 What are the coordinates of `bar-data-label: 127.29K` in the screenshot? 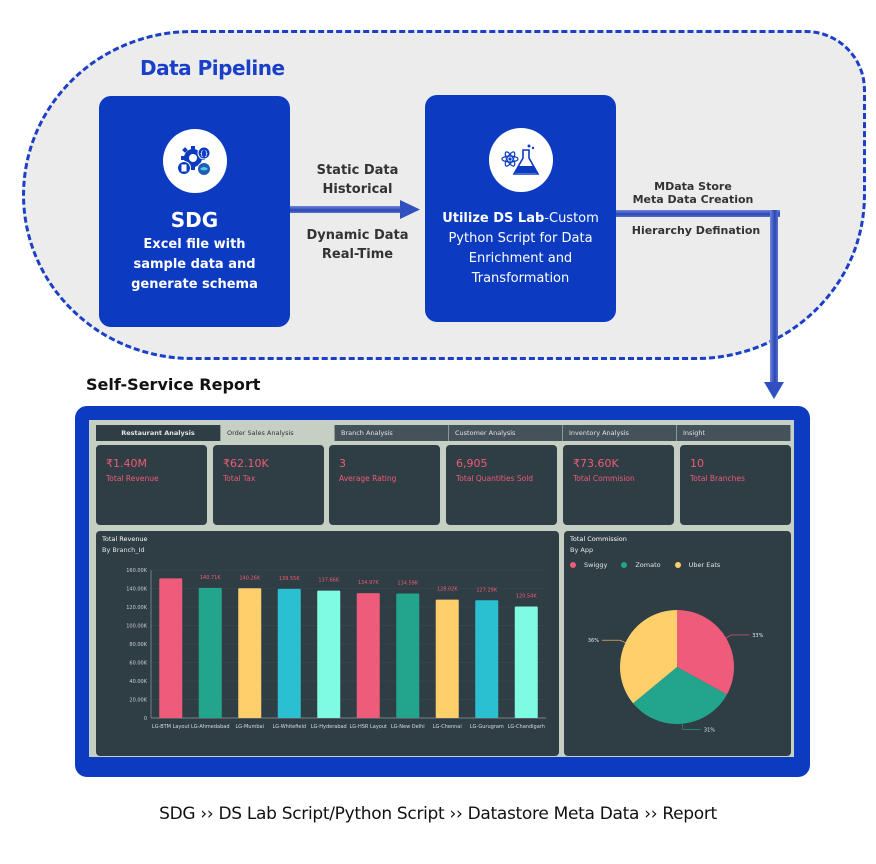 It's located at (486, 590).